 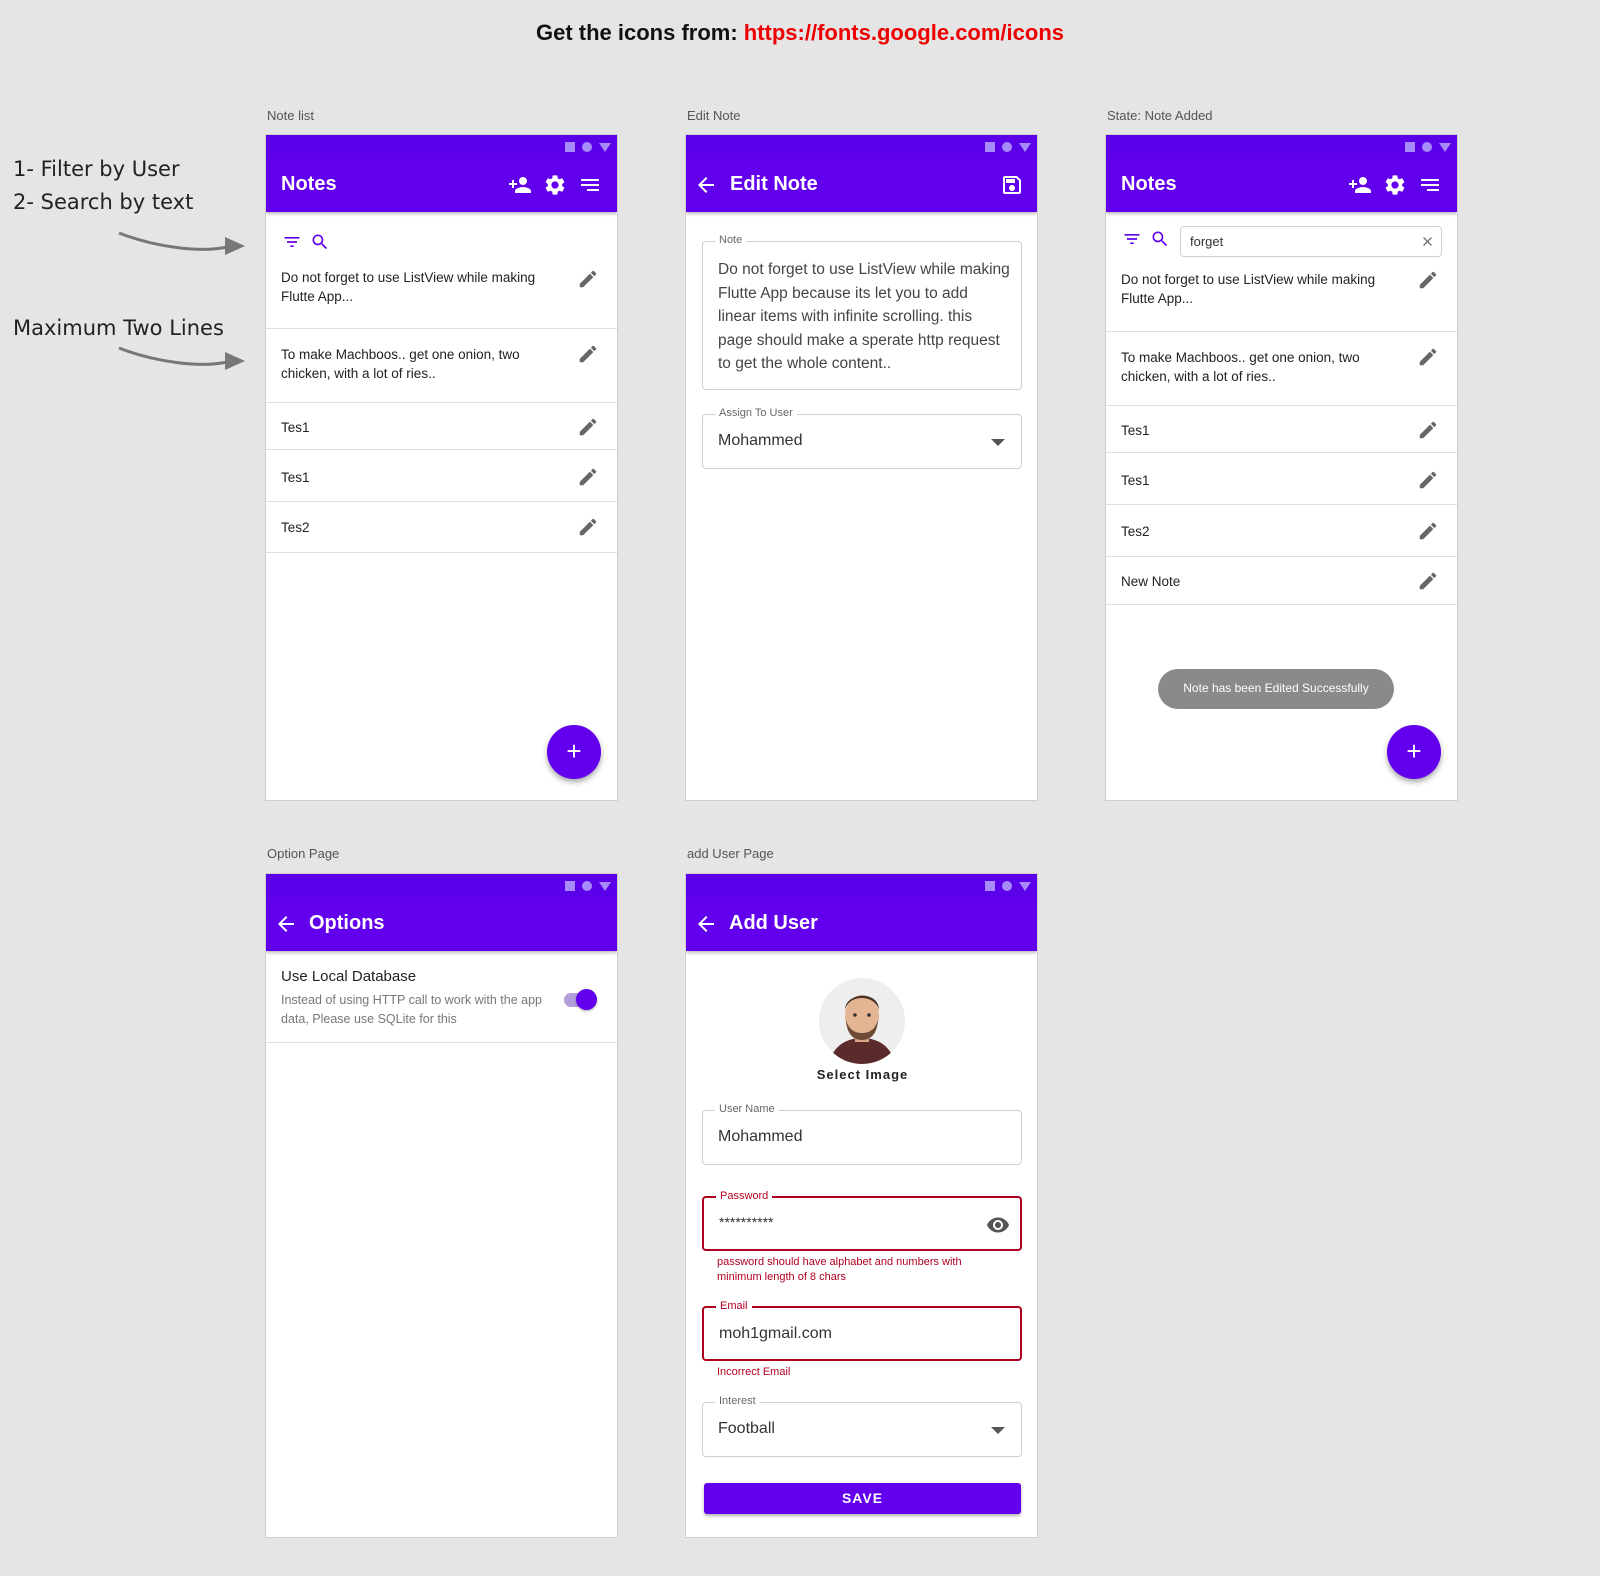 I want to click on snackbar-toast: Note has been Edited Successfully, so click(x=1276, y=689).